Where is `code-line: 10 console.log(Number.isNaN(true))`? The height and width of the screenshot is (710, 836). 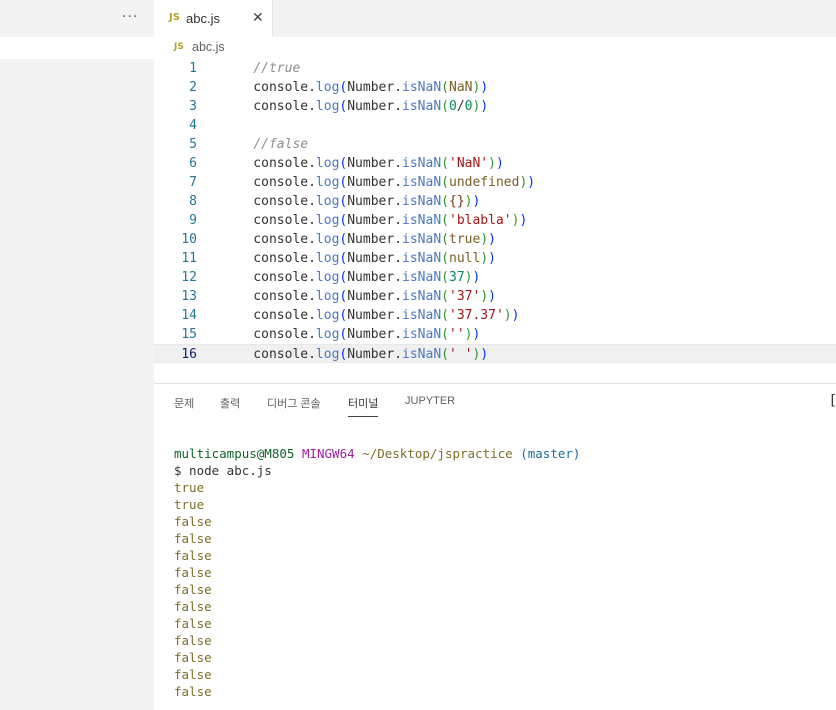
code-line: 10 console.log(Number.isNaN(true)) is located at coordinates (495, 239).